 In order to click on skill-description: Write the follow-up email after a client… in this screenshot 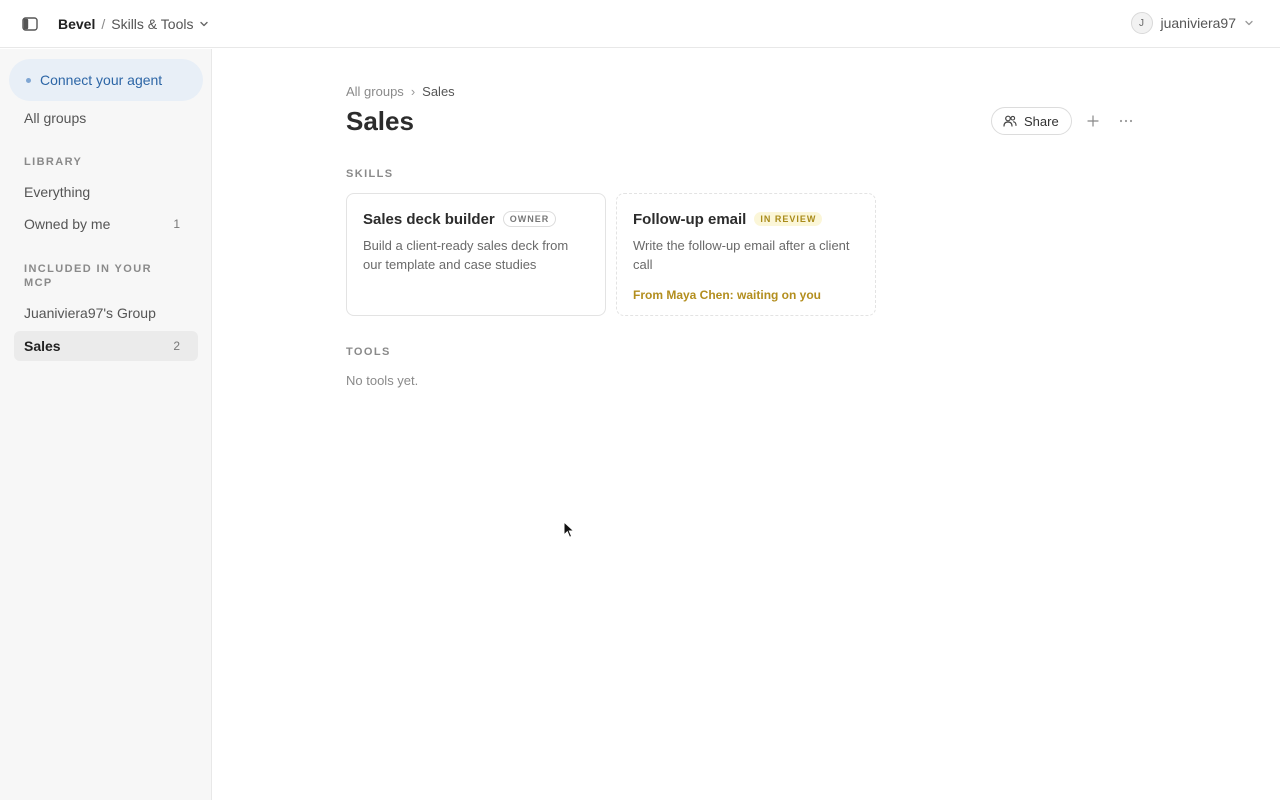, I will do `click(741, 255)`.